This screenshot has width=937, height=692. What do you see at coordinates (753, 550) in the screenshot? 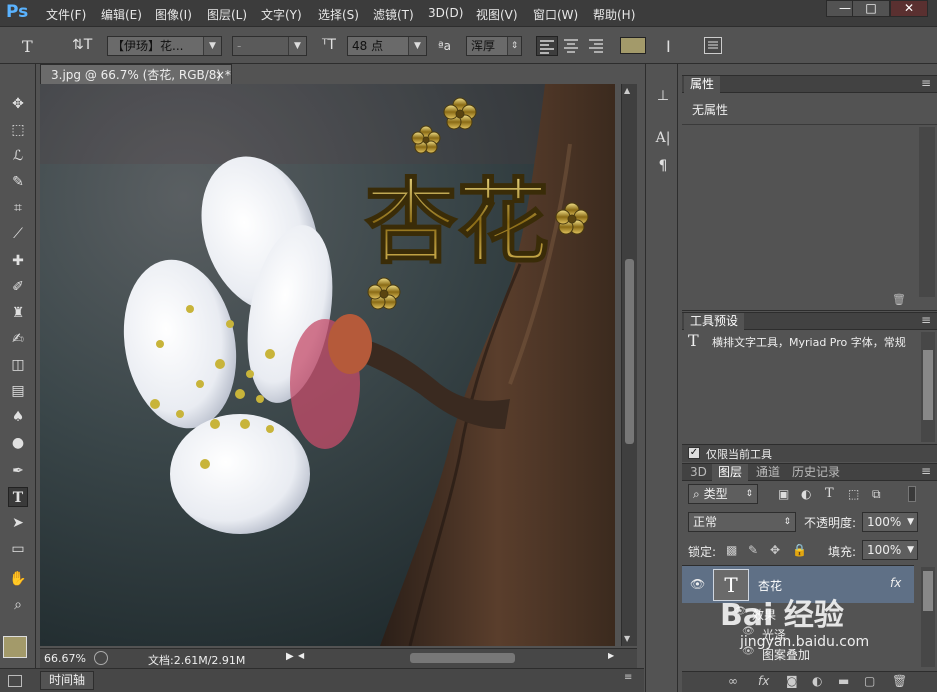
I see `lock-image-icon: ✎` at bounding box center [753, 550].